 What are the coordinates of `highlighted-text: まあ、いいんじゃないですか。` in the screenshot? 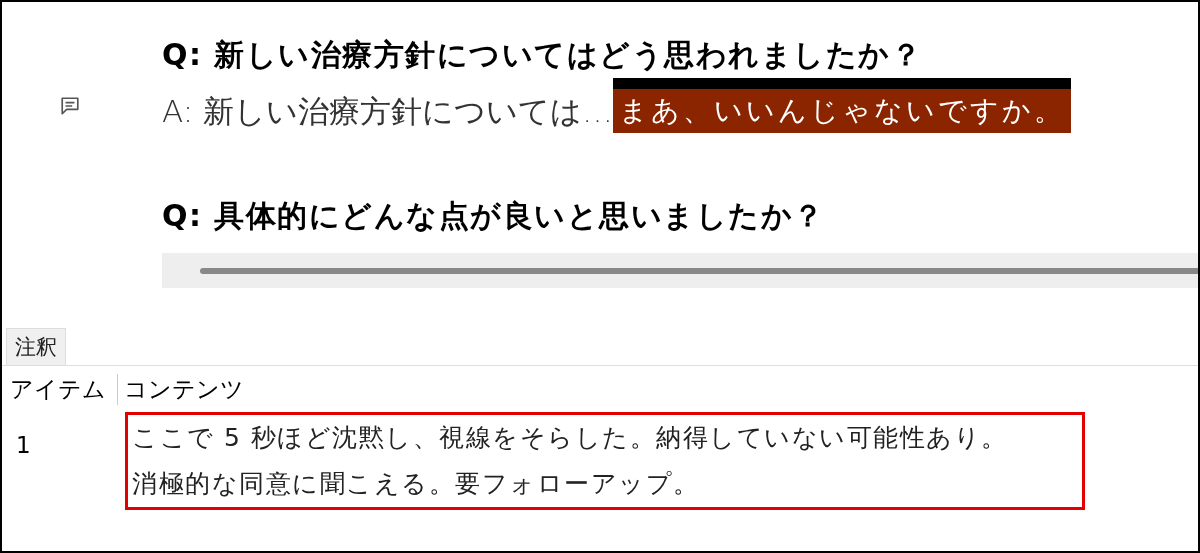 It's located at (841, 105).